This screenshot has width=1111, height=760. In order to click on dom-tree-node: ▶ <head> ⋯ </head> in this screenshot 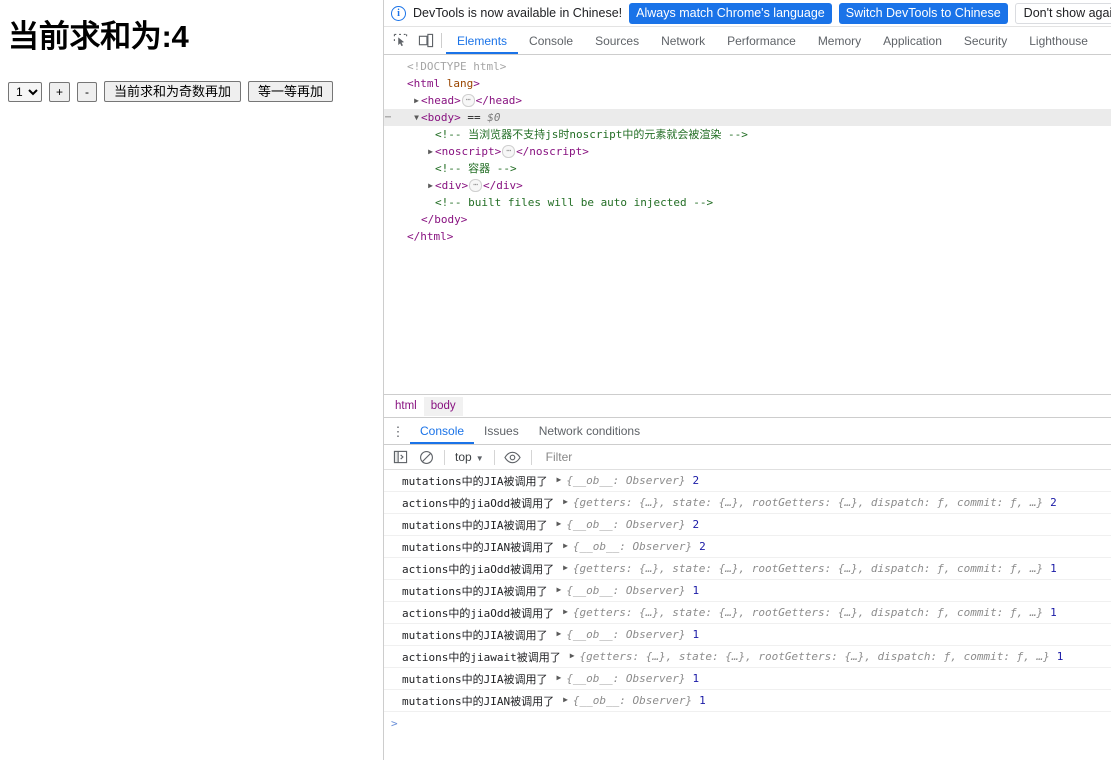, I will do `click(747, 100)`.